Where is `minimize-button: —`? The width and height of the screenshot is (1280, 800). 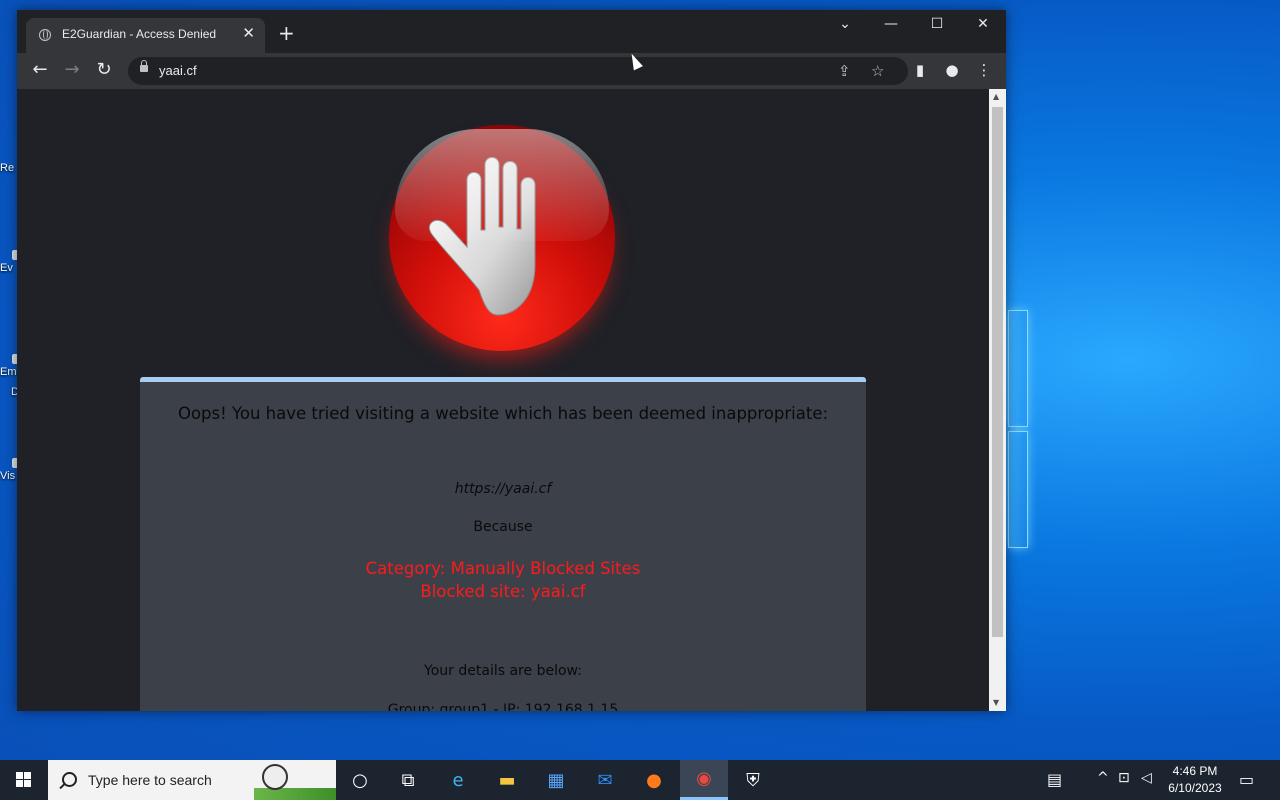 minimize-button: — is located at coordinates (891, 24).